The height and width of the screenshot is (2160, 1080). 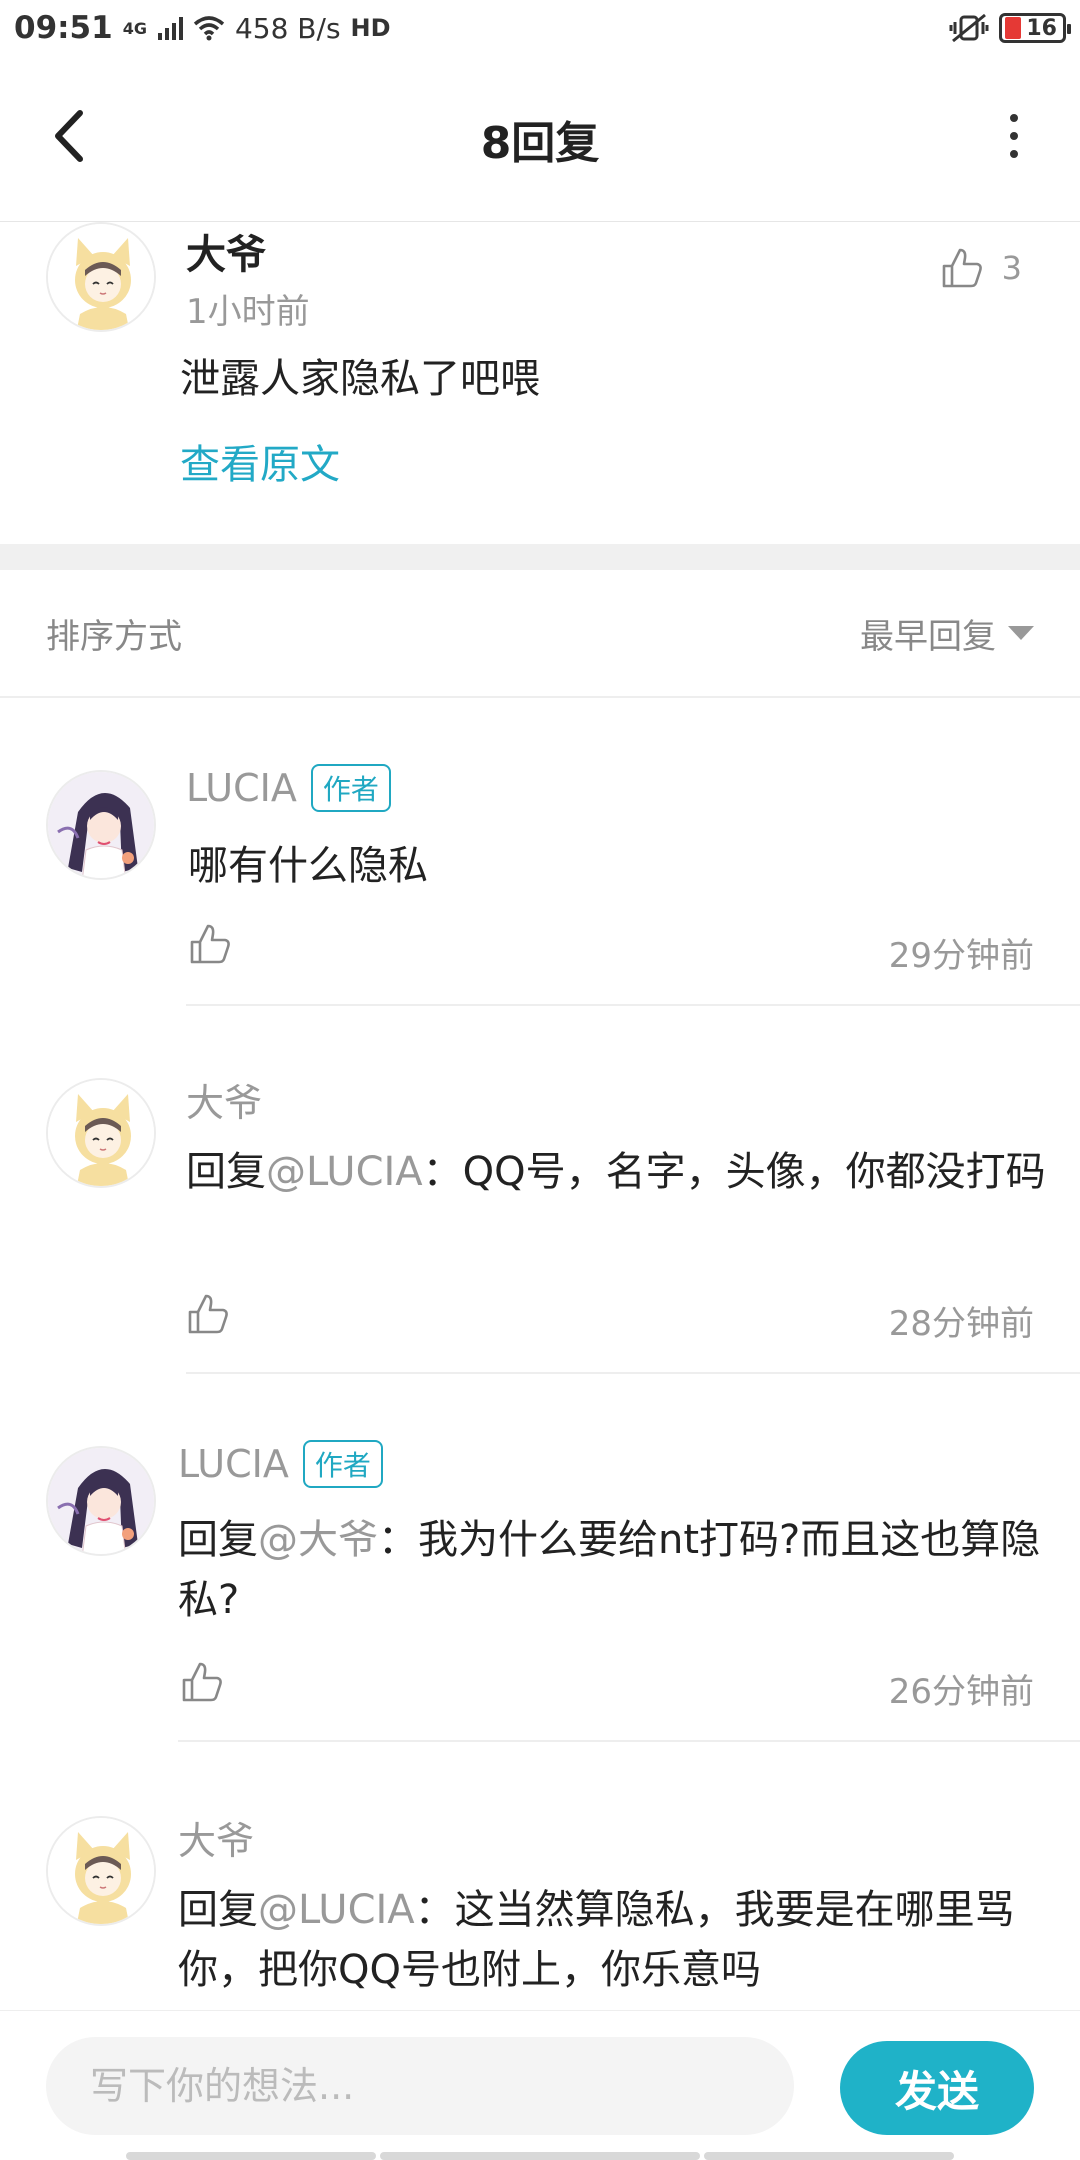 I want to click on comment-composer: 发送, so click(x=540, y=2085).